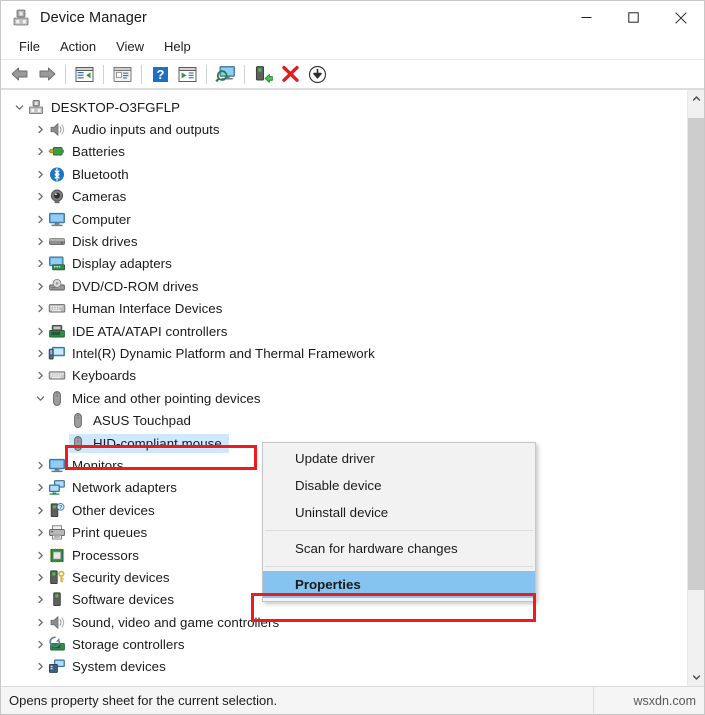  Describe the element at coordinates (680, 17) in the screenshot. I see `close-button` at that location.